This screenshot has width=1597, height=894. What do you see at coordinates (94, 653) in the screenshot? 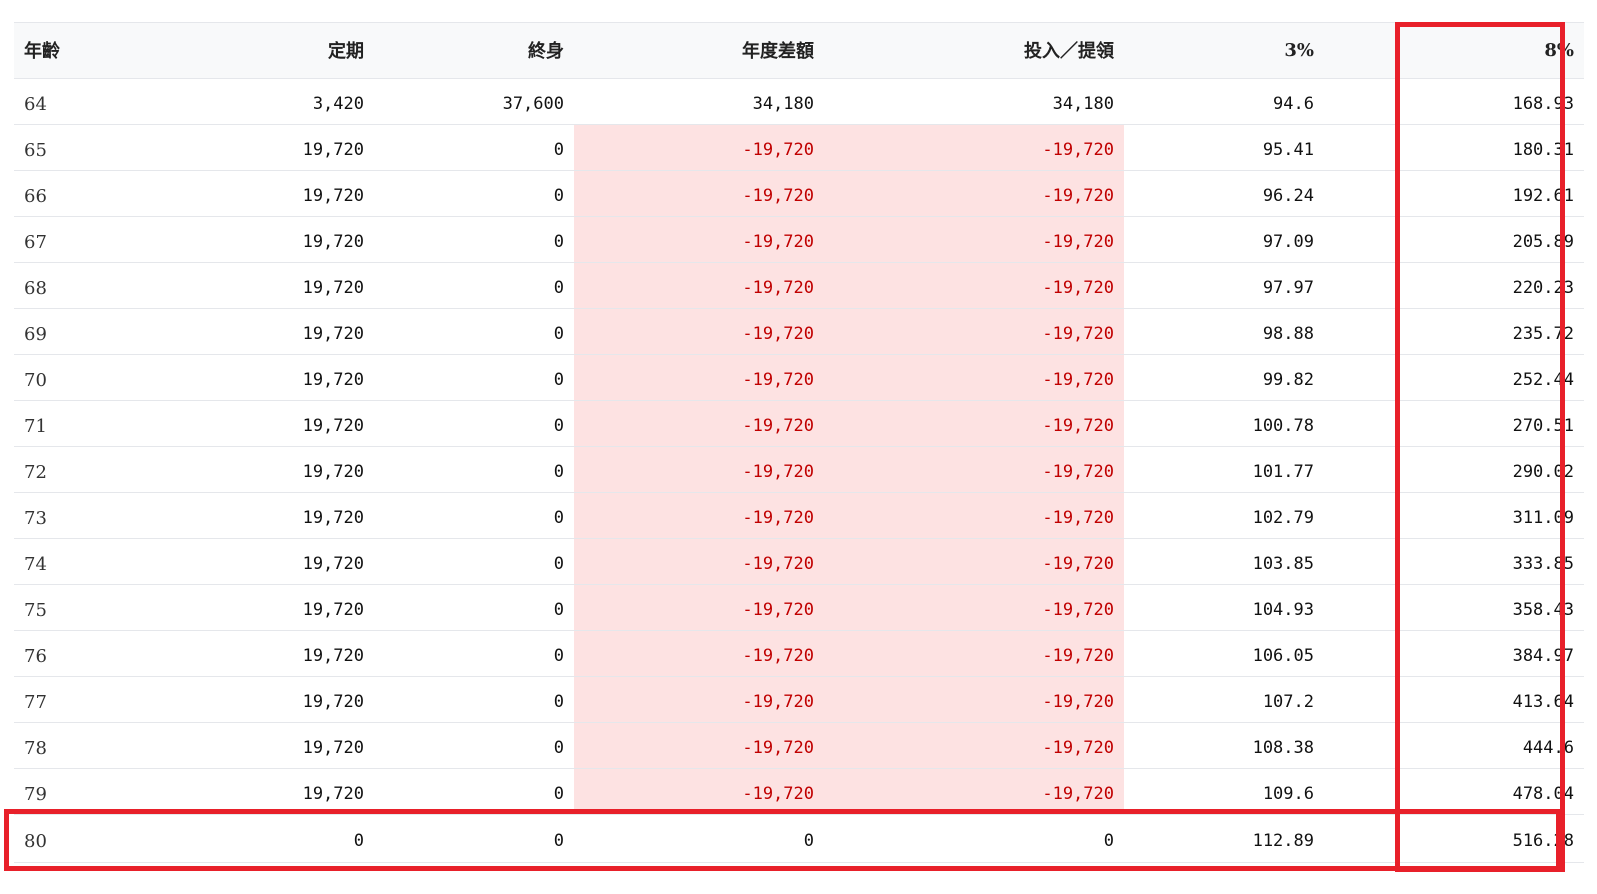
I see `age-cell: 76` at bounding box center [94, 653].